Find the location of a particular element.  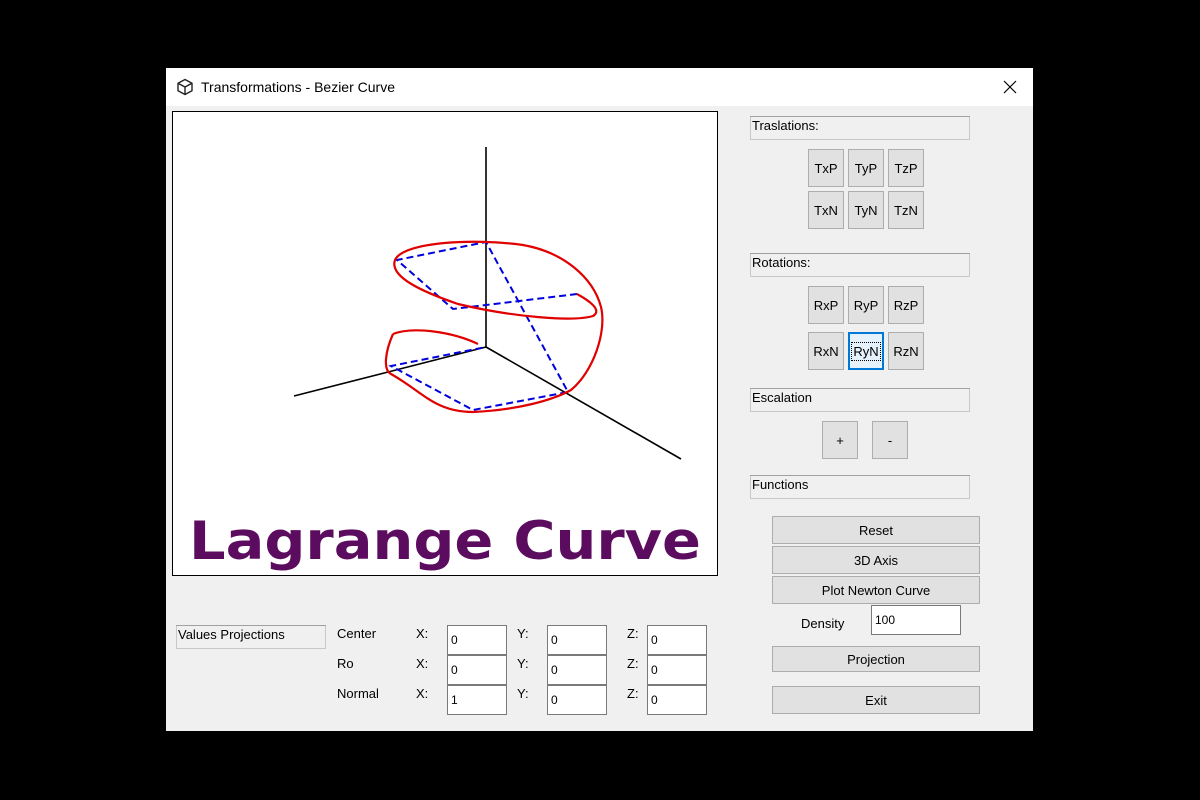

window-title: Transformations - Bezier Curve is located at coordinates (298, 87).